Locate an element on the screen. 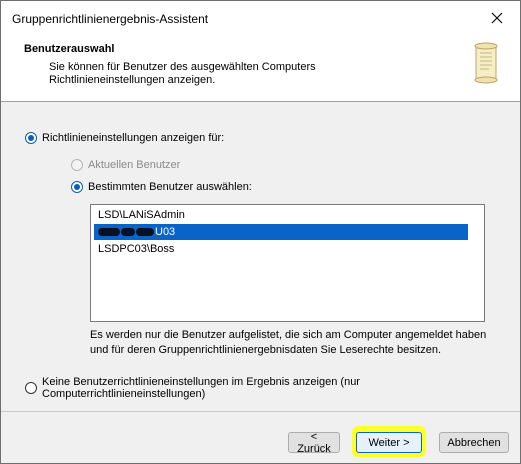 The height and width of the screenshot is (464, 521). radio-current-user: Aktuellen Benutzer is located at coordinates (125, 165).